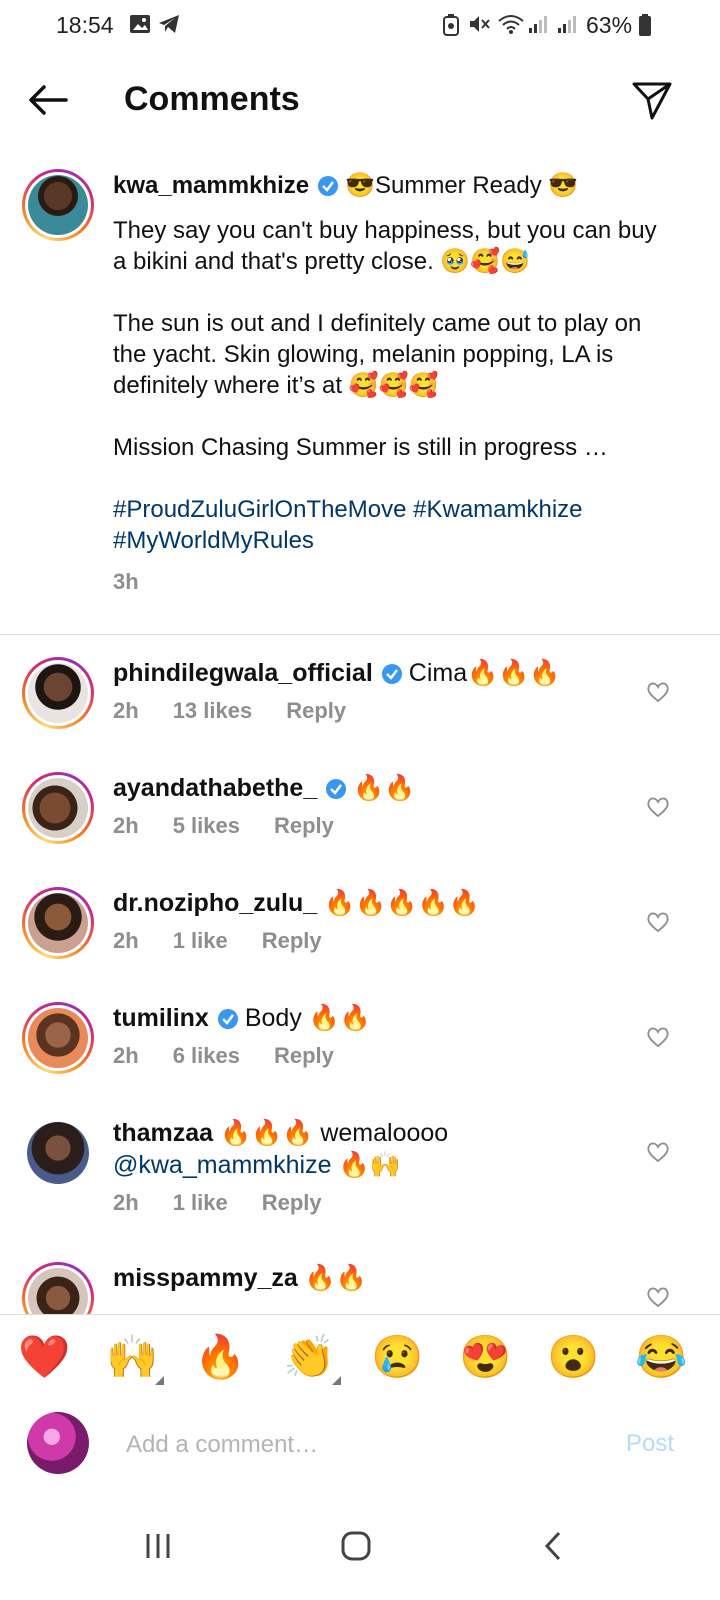 The width and height of the screenshot is (720, 1600). I want to click on comment-username: phindilegwala_official, so click(243, 673).